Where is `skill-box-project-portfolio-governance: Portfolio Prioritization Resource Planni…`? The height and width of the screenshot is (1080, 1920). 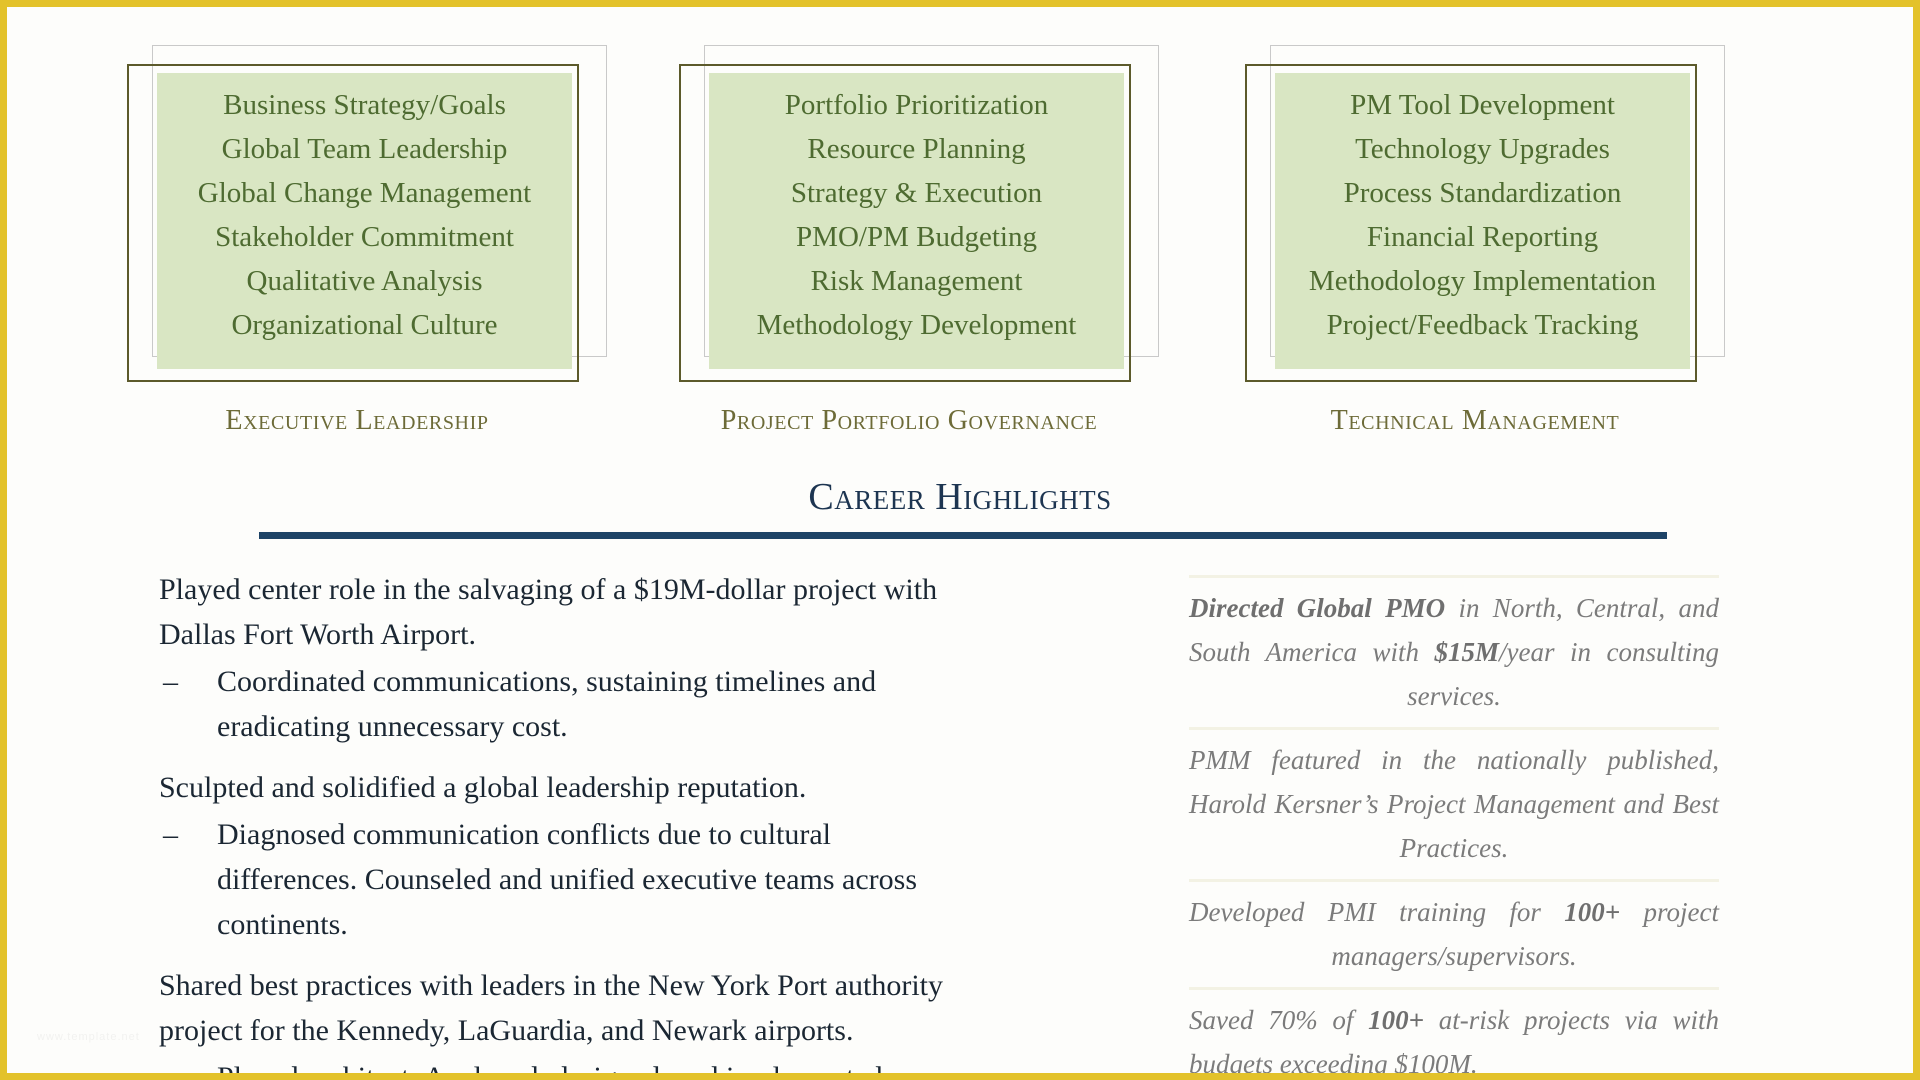 skill-box-project-portfolio-governance: Portfolio Prioritization Resource Planni… is located at coordinates (924, 237).